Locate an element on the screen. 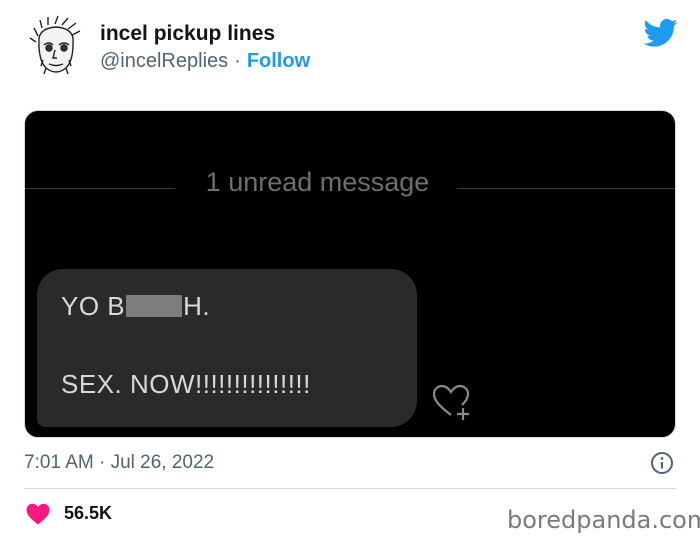 Image resolution: width=700 pixels, height=541 pixels. author-handle: @incelReplies is located at coordinates (164, 61).